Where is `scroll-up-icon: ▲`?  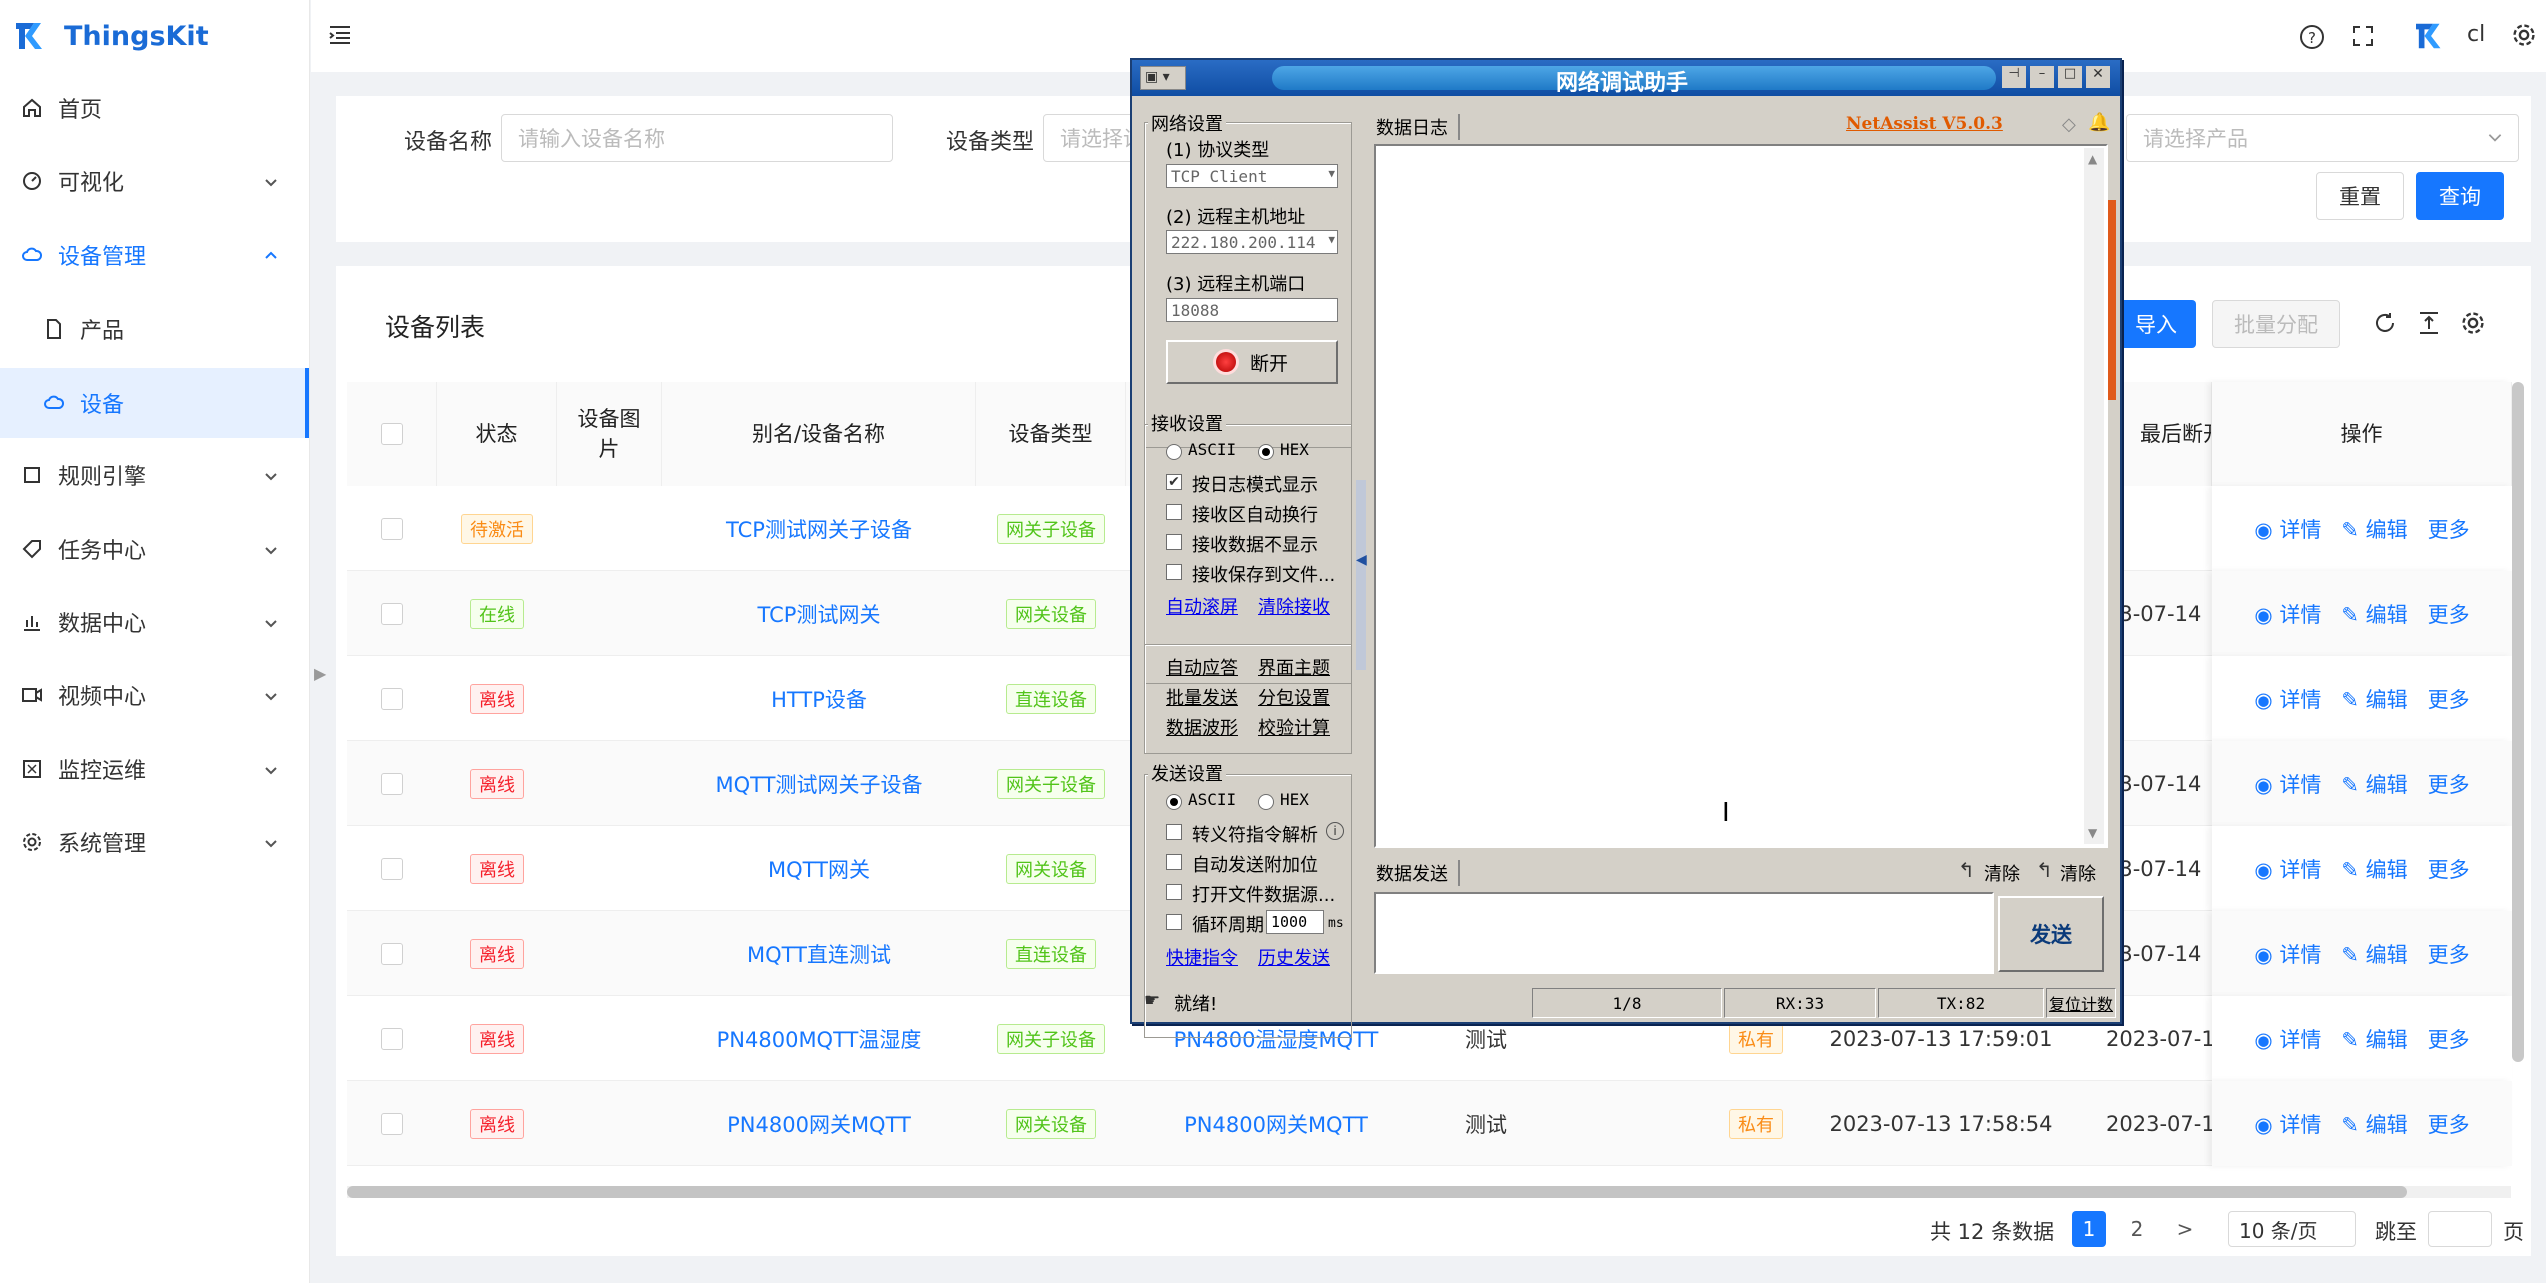
scroll-up-icon: ▲ is located at coordinates (2092, 159).